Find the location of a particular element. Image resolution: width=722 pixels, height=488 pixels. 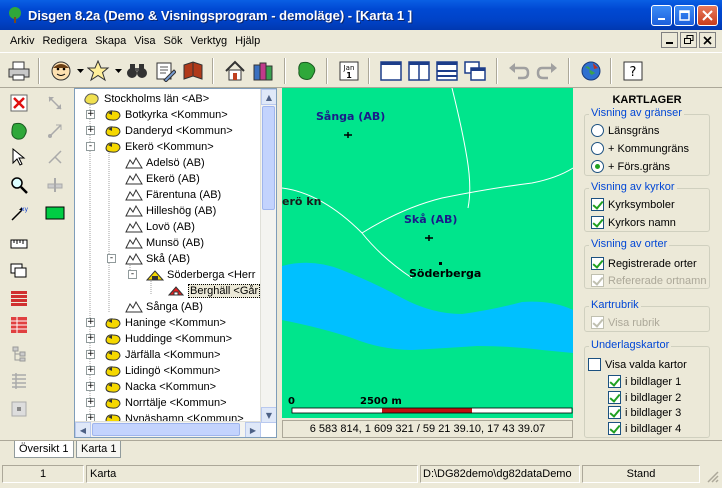

ruler-tool is located at coordinates (19, 243).